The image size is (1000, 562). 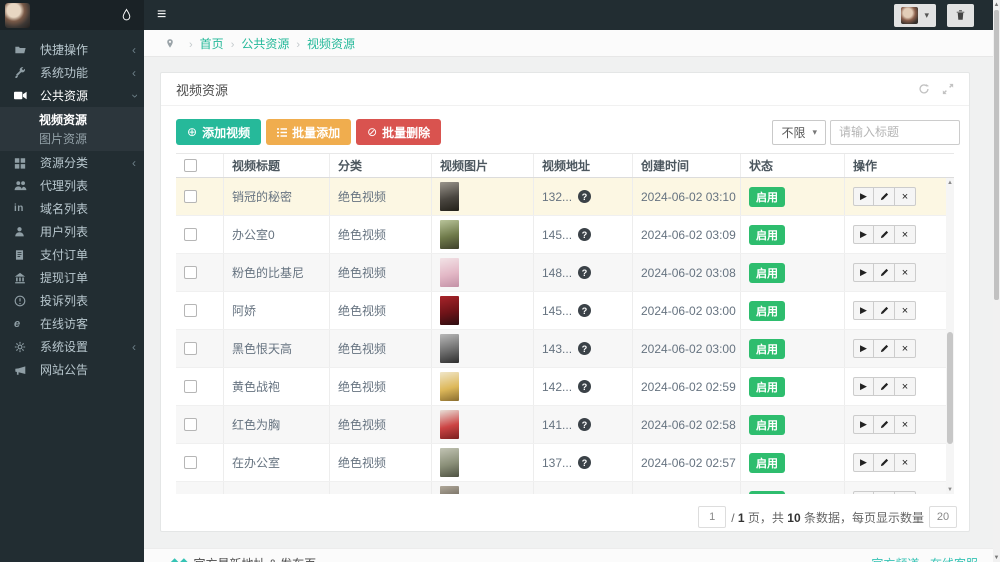 What do you see at coordinates (72, 254) in the screenshot?
I see `sidebar-item-payment-orders: 支付订单` at bounding box center [72, 254].